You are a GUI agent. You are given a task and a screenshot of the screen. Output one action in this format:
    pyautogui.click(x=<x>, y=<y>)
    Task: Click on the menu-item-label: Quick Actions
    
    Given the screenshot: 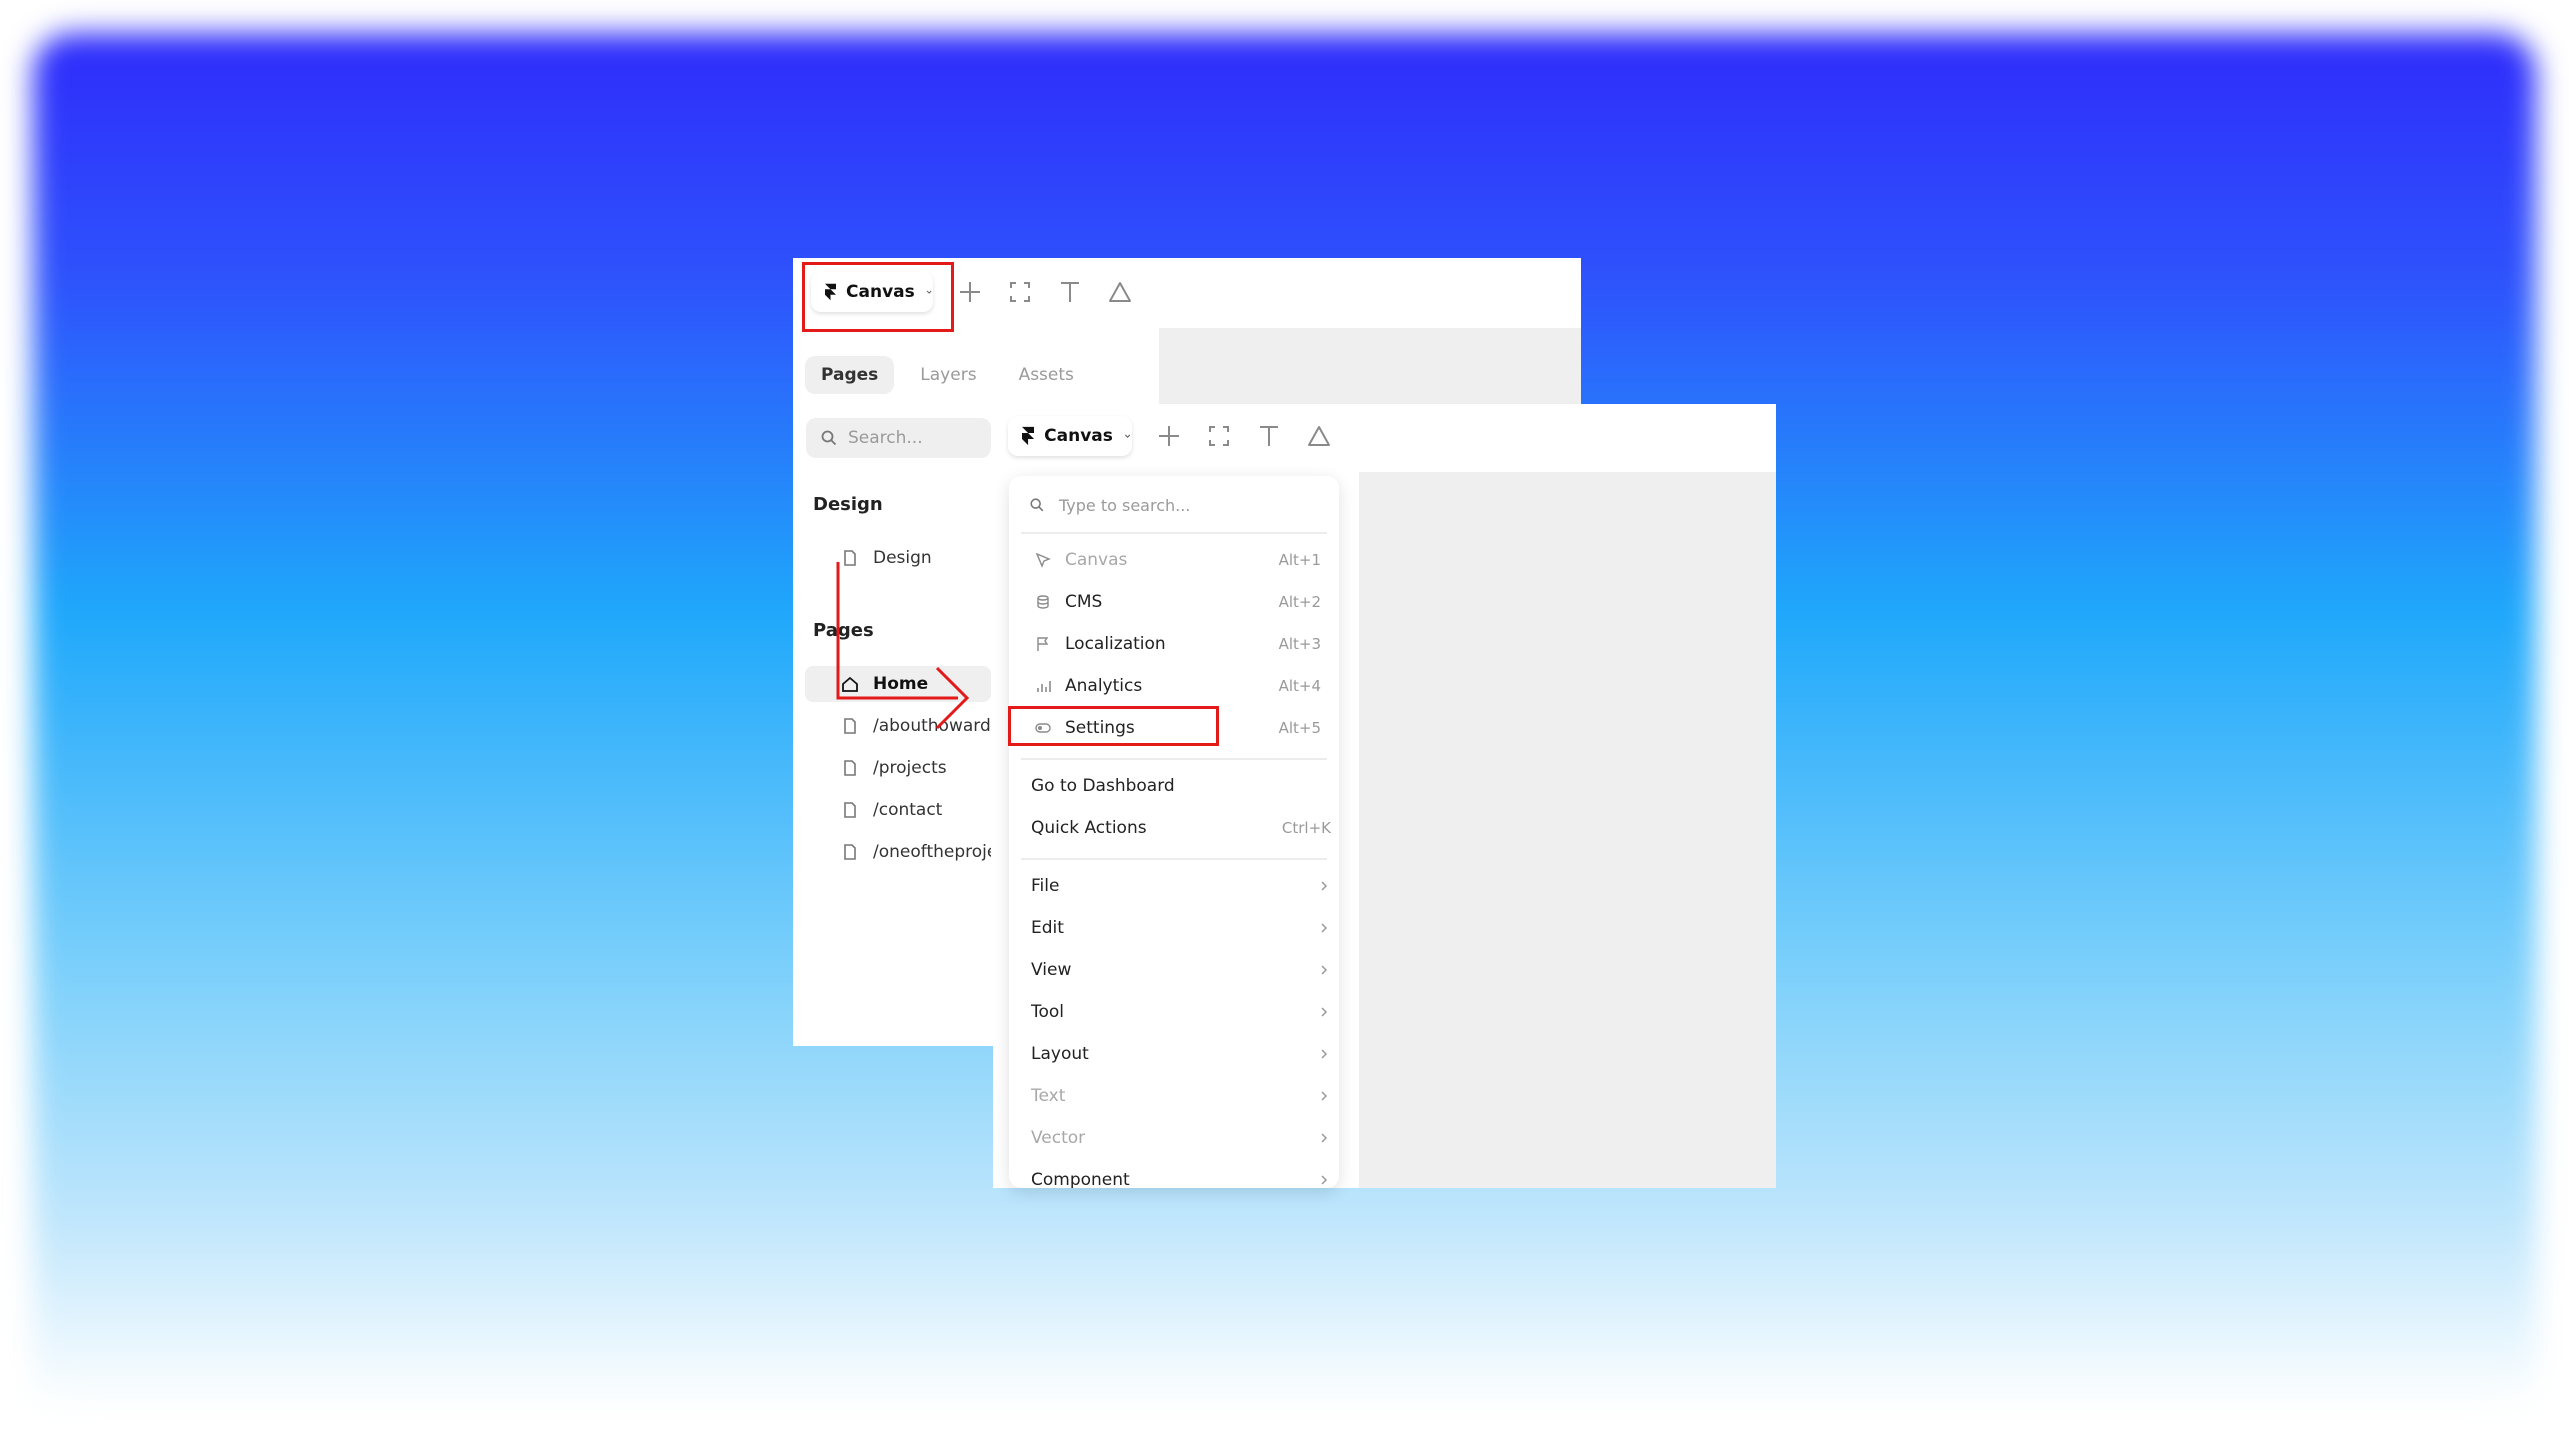 What is the action you would take?
    pyautogui.click(x=1089, y=828)
    